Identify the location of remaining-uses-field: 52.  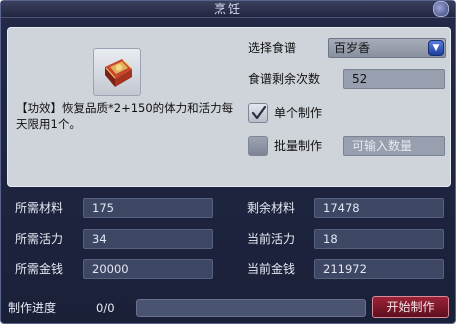
(394, 79).